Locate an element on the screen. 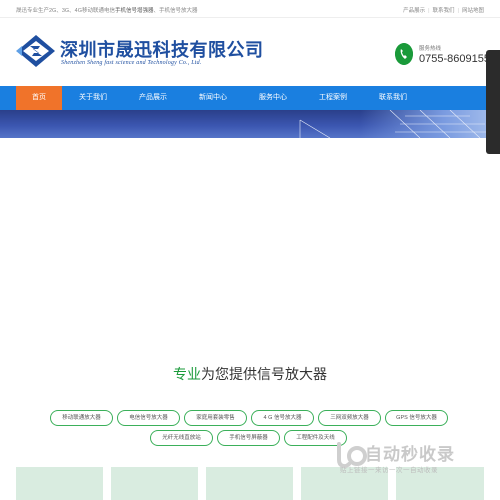 Image resolution: width=500 pixels, height=500 pixels. top-links: 产品展示 | 联系我们 | 网站地图 is located at coordinates (443, 10).